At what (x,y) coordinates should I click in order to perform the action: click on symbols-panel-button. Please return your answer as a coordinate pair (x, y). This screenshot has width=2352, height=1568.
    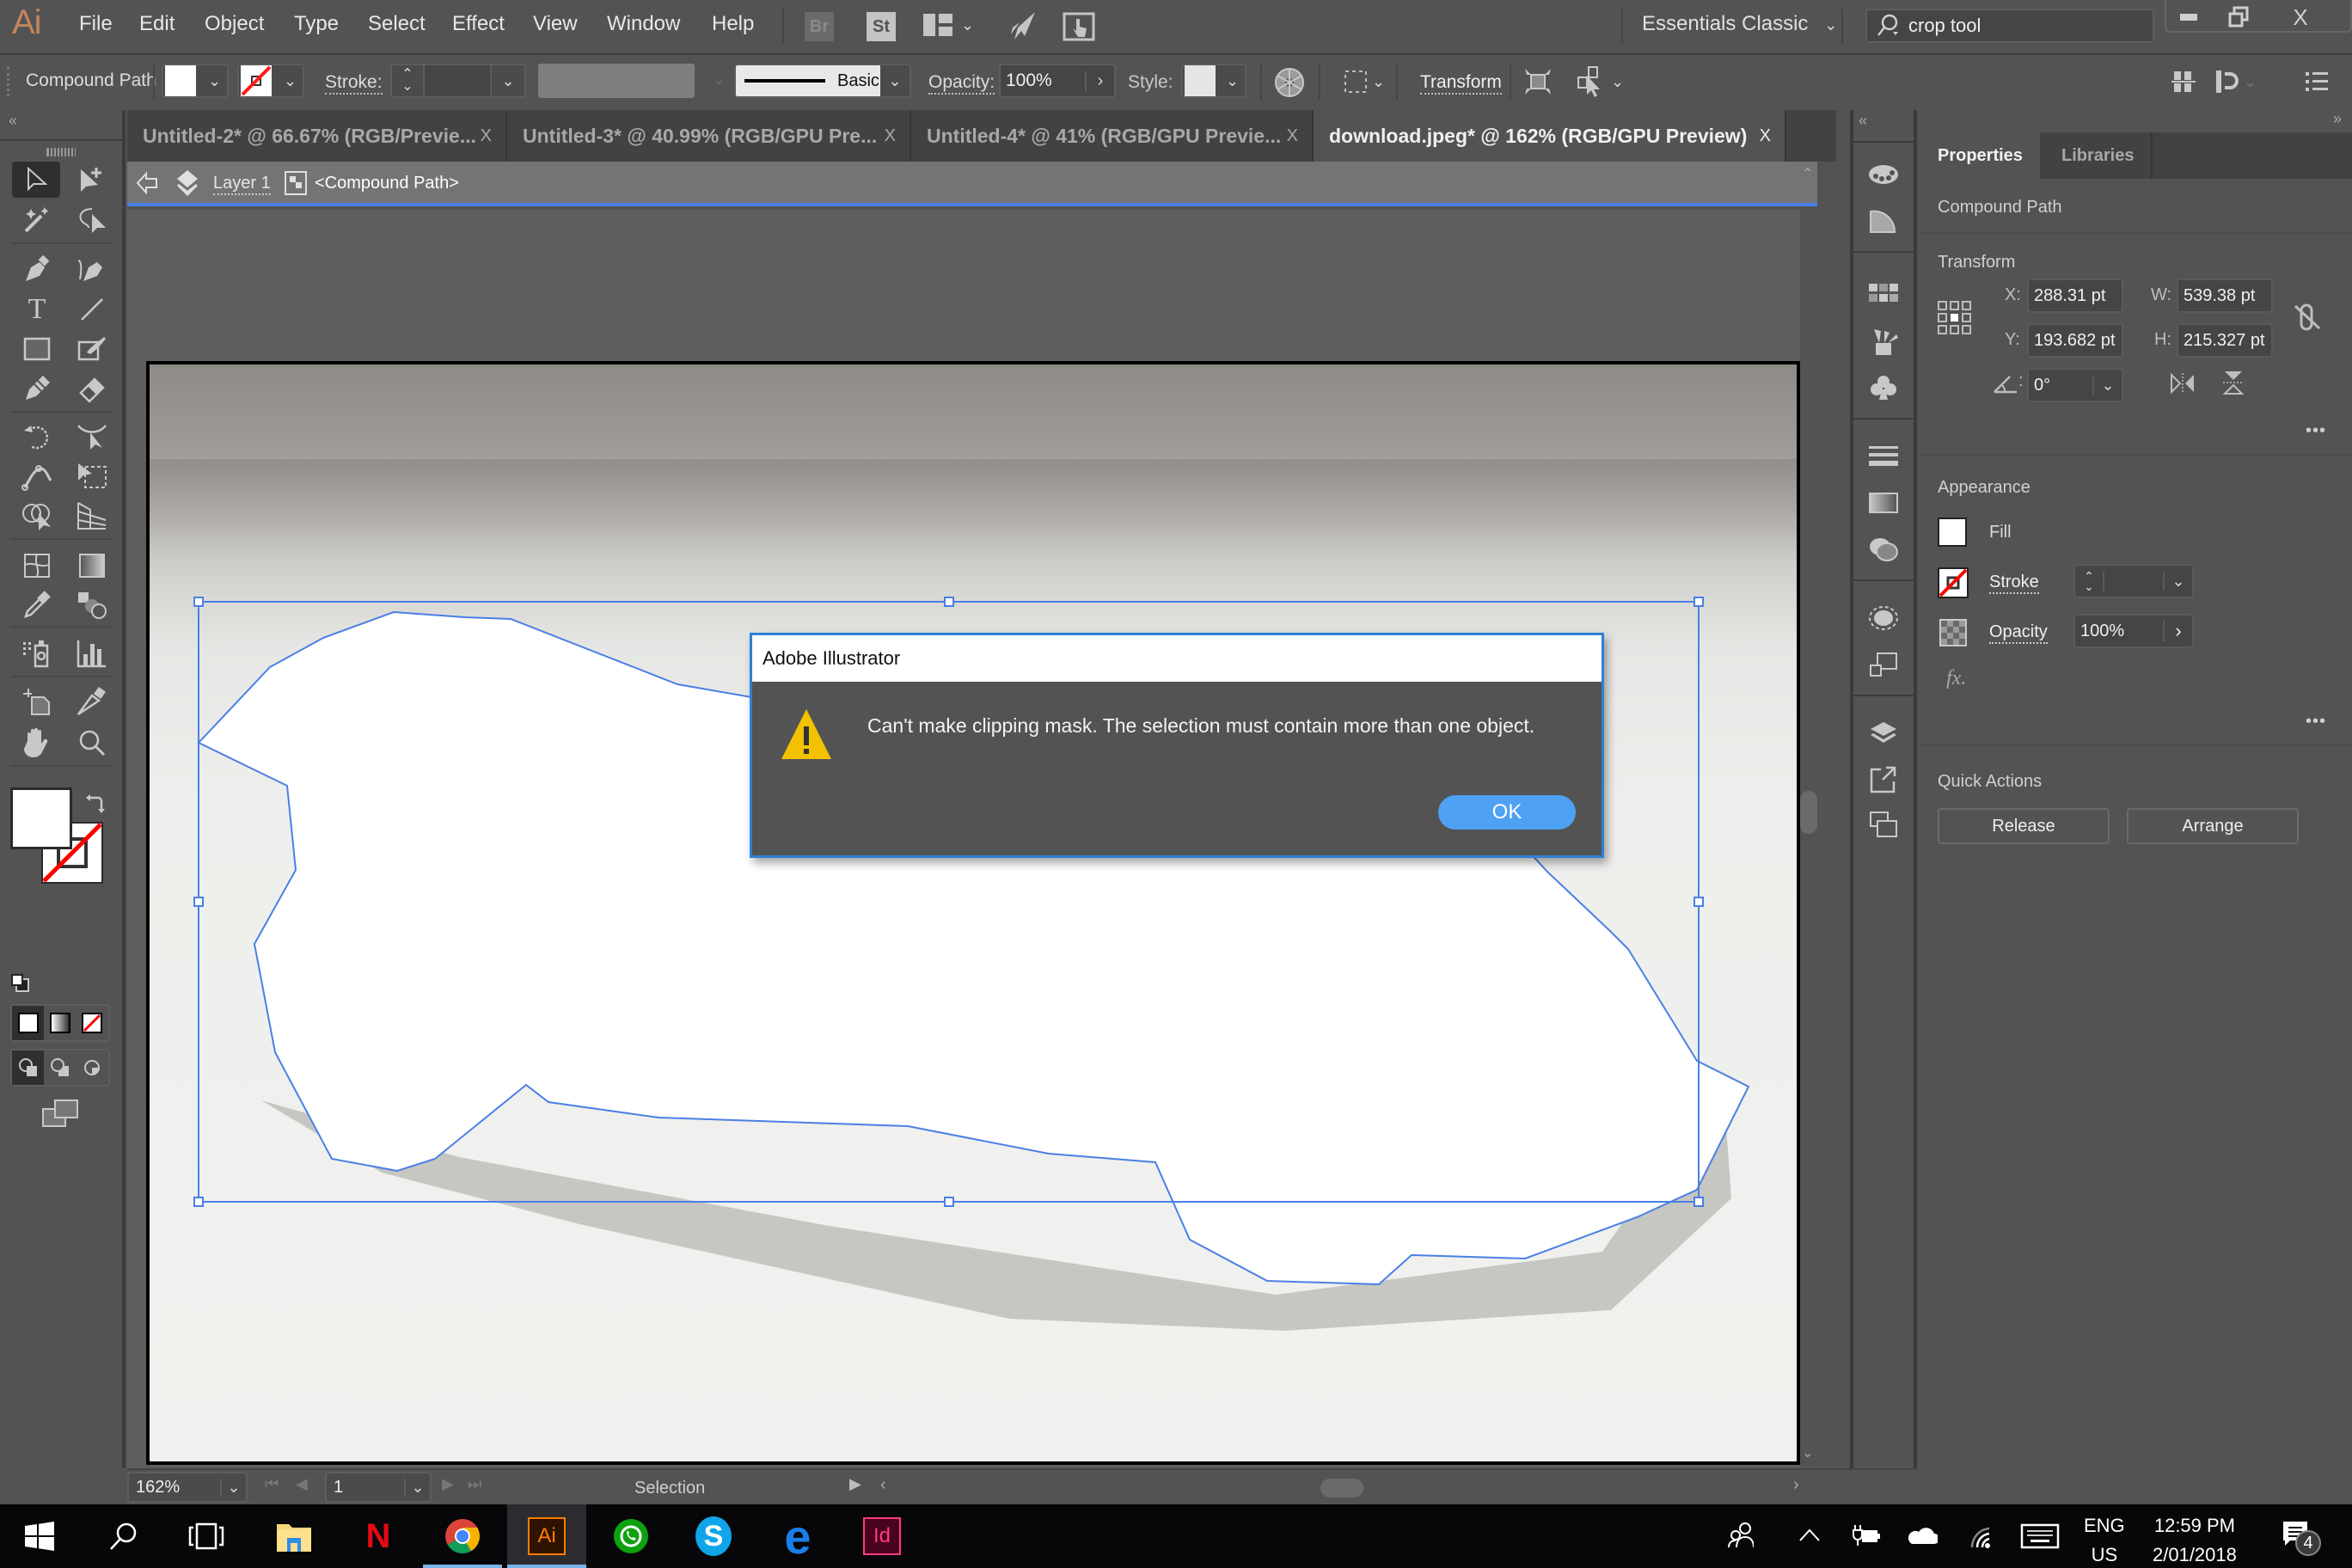
    Looking at the image, I should click on (1883, 387).